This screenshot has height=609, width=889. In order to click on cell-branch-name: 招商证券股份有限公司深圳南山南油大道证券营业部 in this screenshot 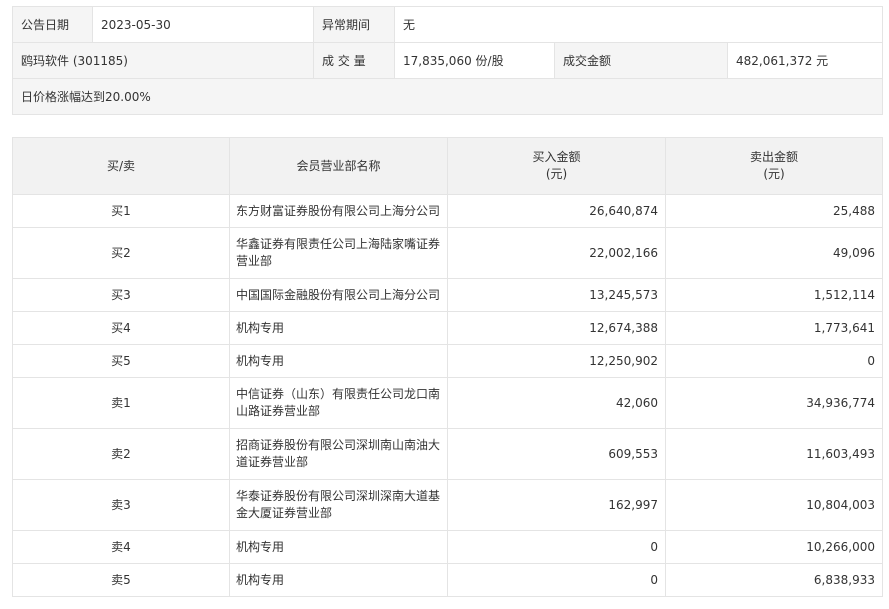, I will do `click(338, 454)`.